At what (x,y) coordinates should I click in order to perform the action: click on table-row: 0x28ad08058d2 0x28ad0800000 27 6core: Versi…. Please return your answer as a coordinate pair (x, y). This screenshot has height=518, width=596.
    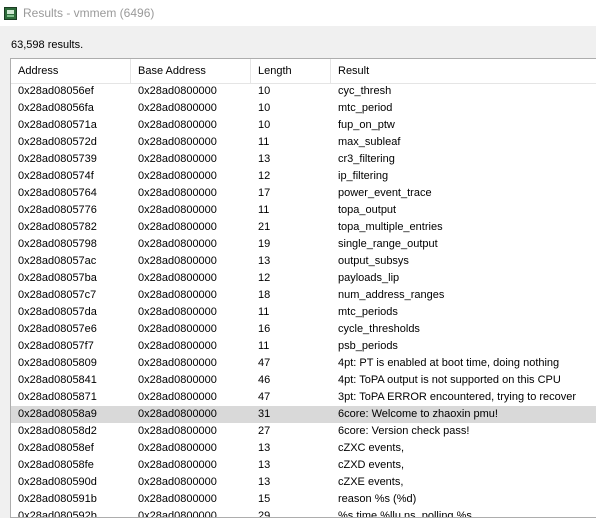
    Looking at the image, I should click on (303, 431).